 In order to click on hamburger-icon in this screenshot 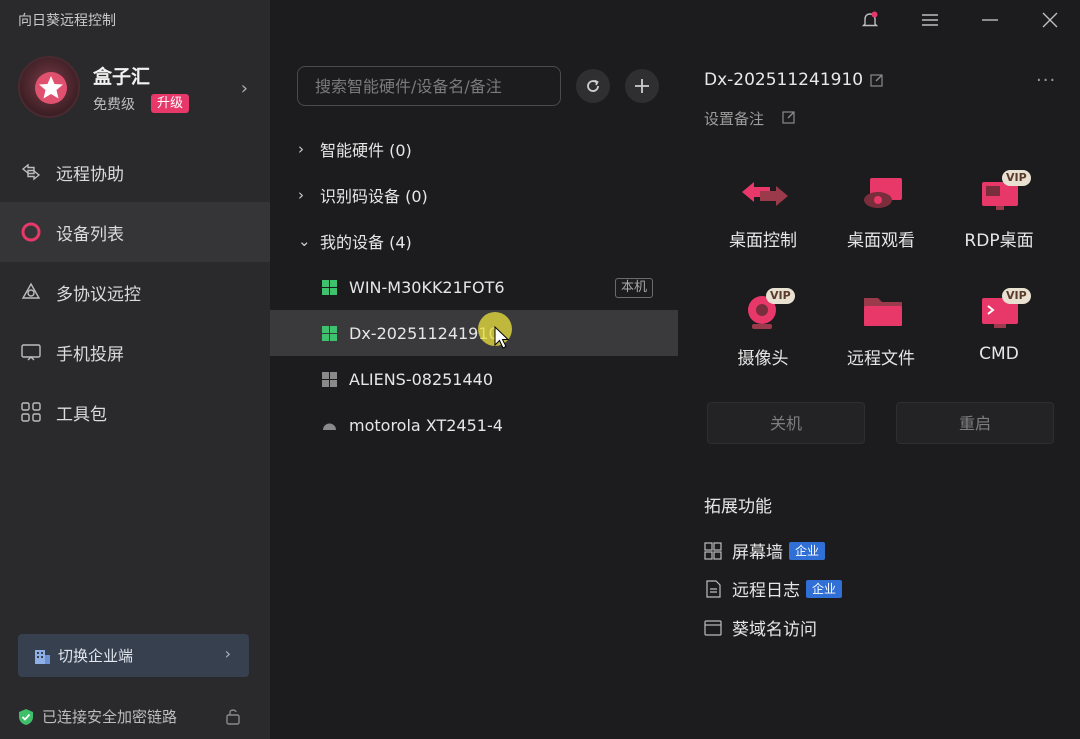, I will do `click(930, 20)`.